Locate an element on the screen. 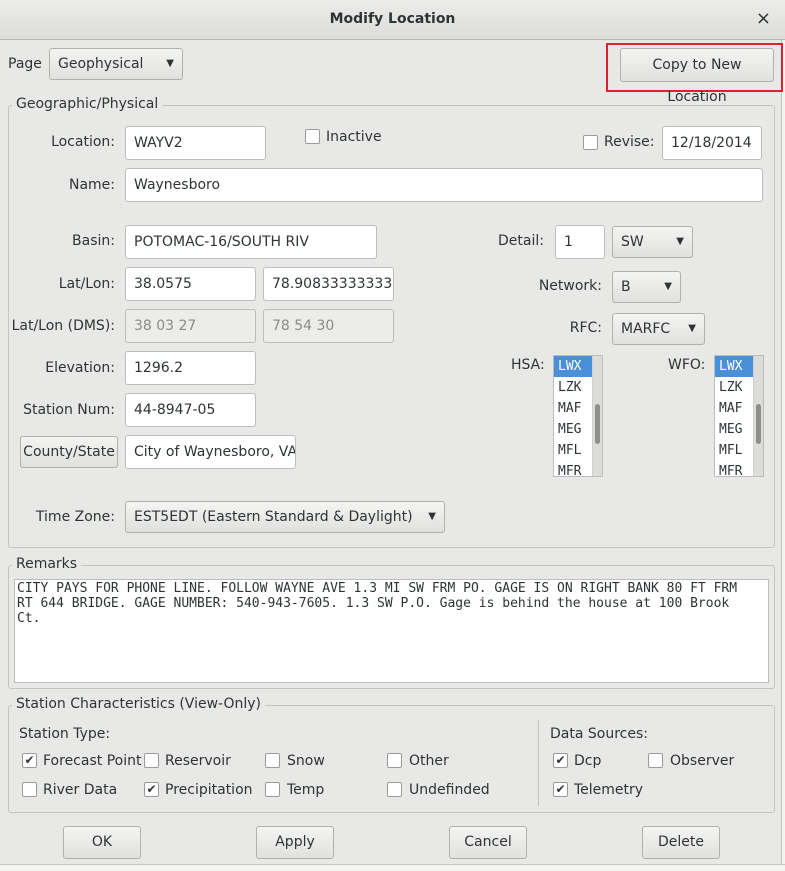  name-input: Waynesboro is located at coordinates (444, 185).